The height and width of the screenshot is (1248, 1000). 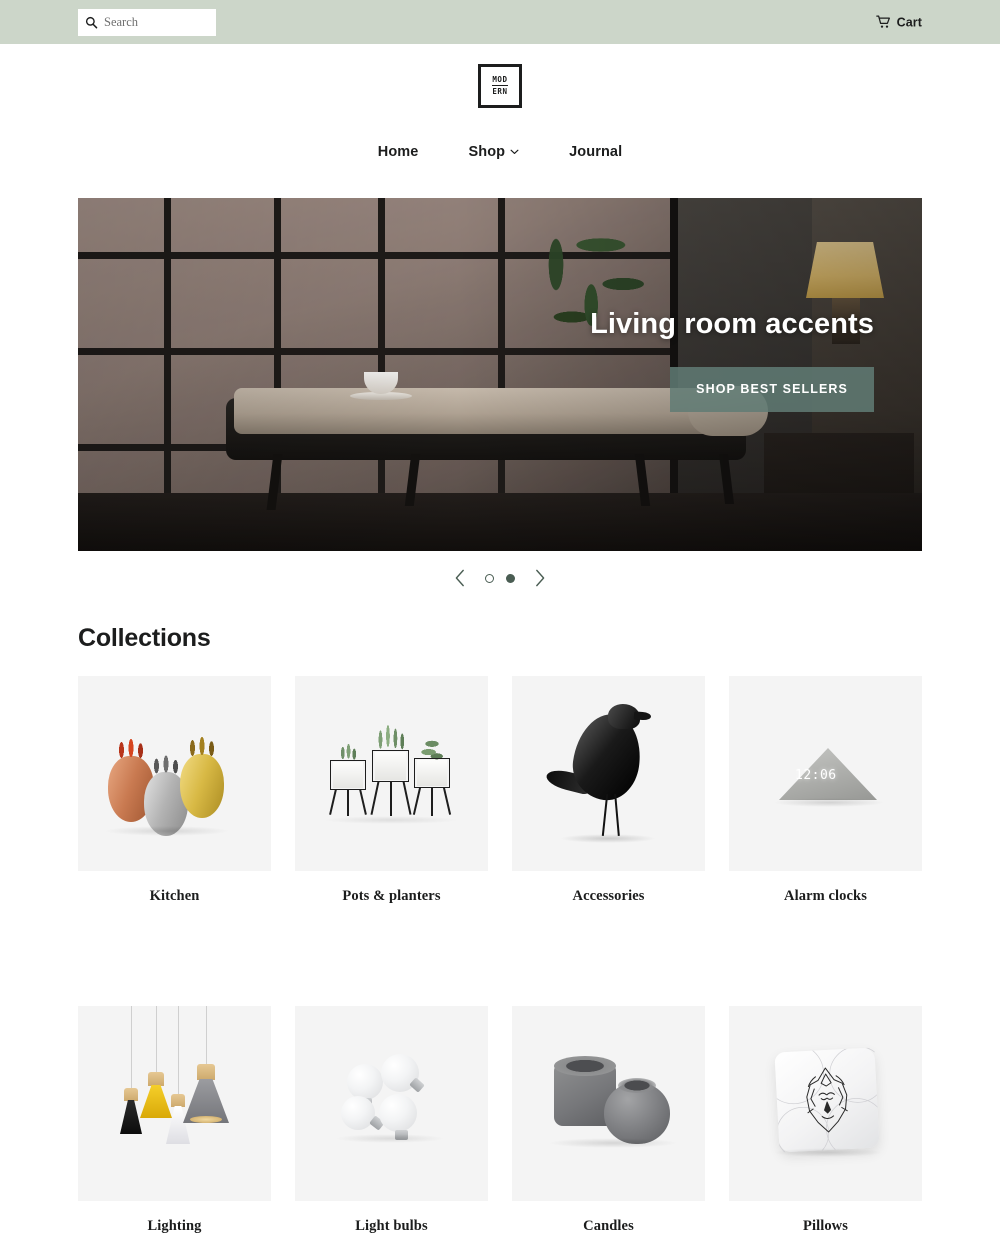 I want to click on pendant-lamps-art, so click(x=174, y=1103).